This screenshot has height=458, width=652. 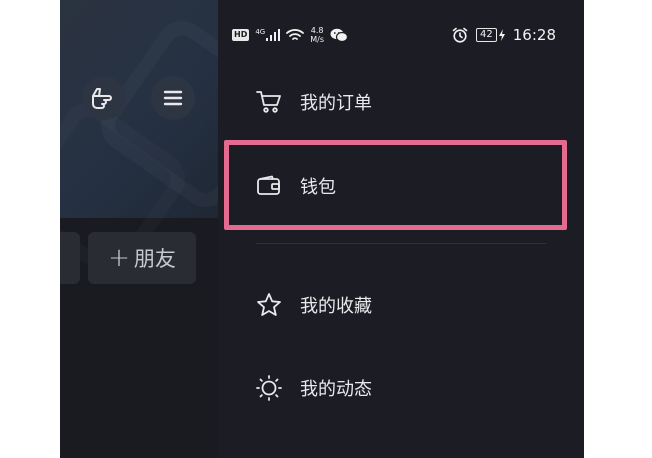 I want to click on hamburger-icon, so click(x=173, y=98).